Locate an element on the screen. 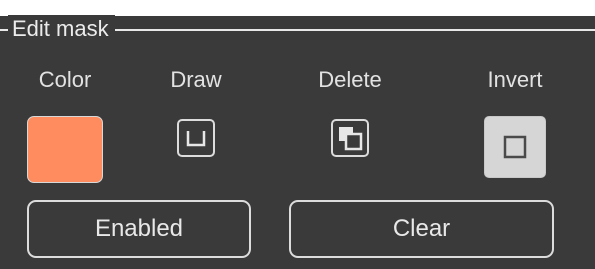 This screenshot has height=269, width=595. draw-label: Draw is located at coordinates (196, 79).